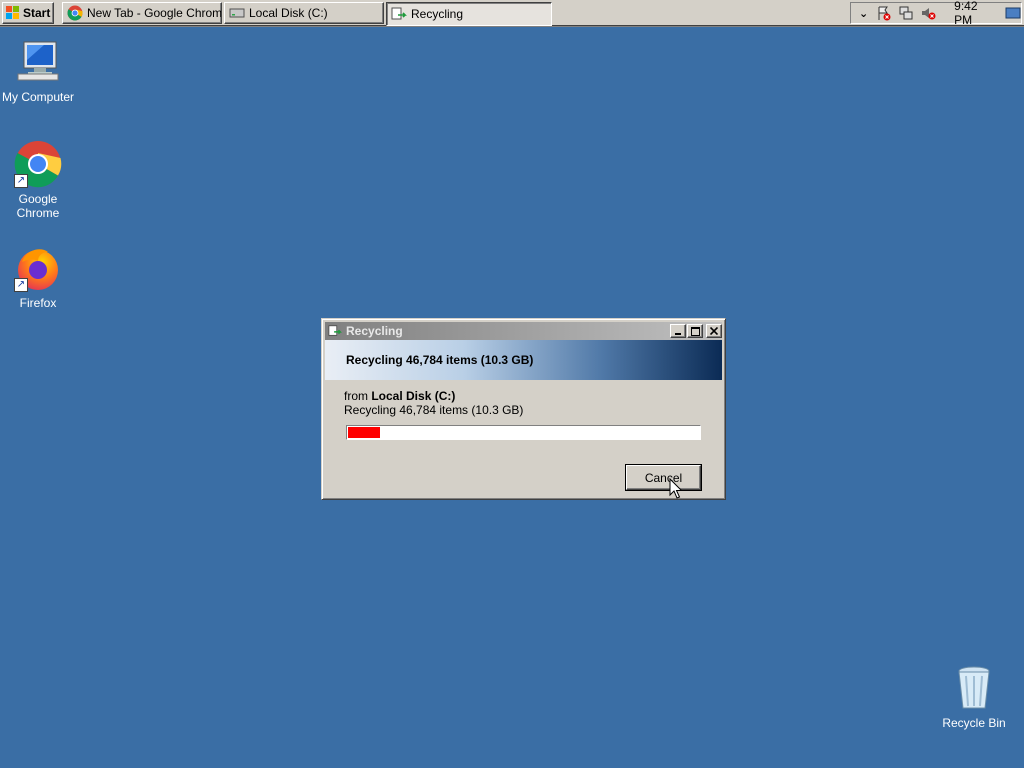  I want to click on start-label: Start, so click(37, 13).